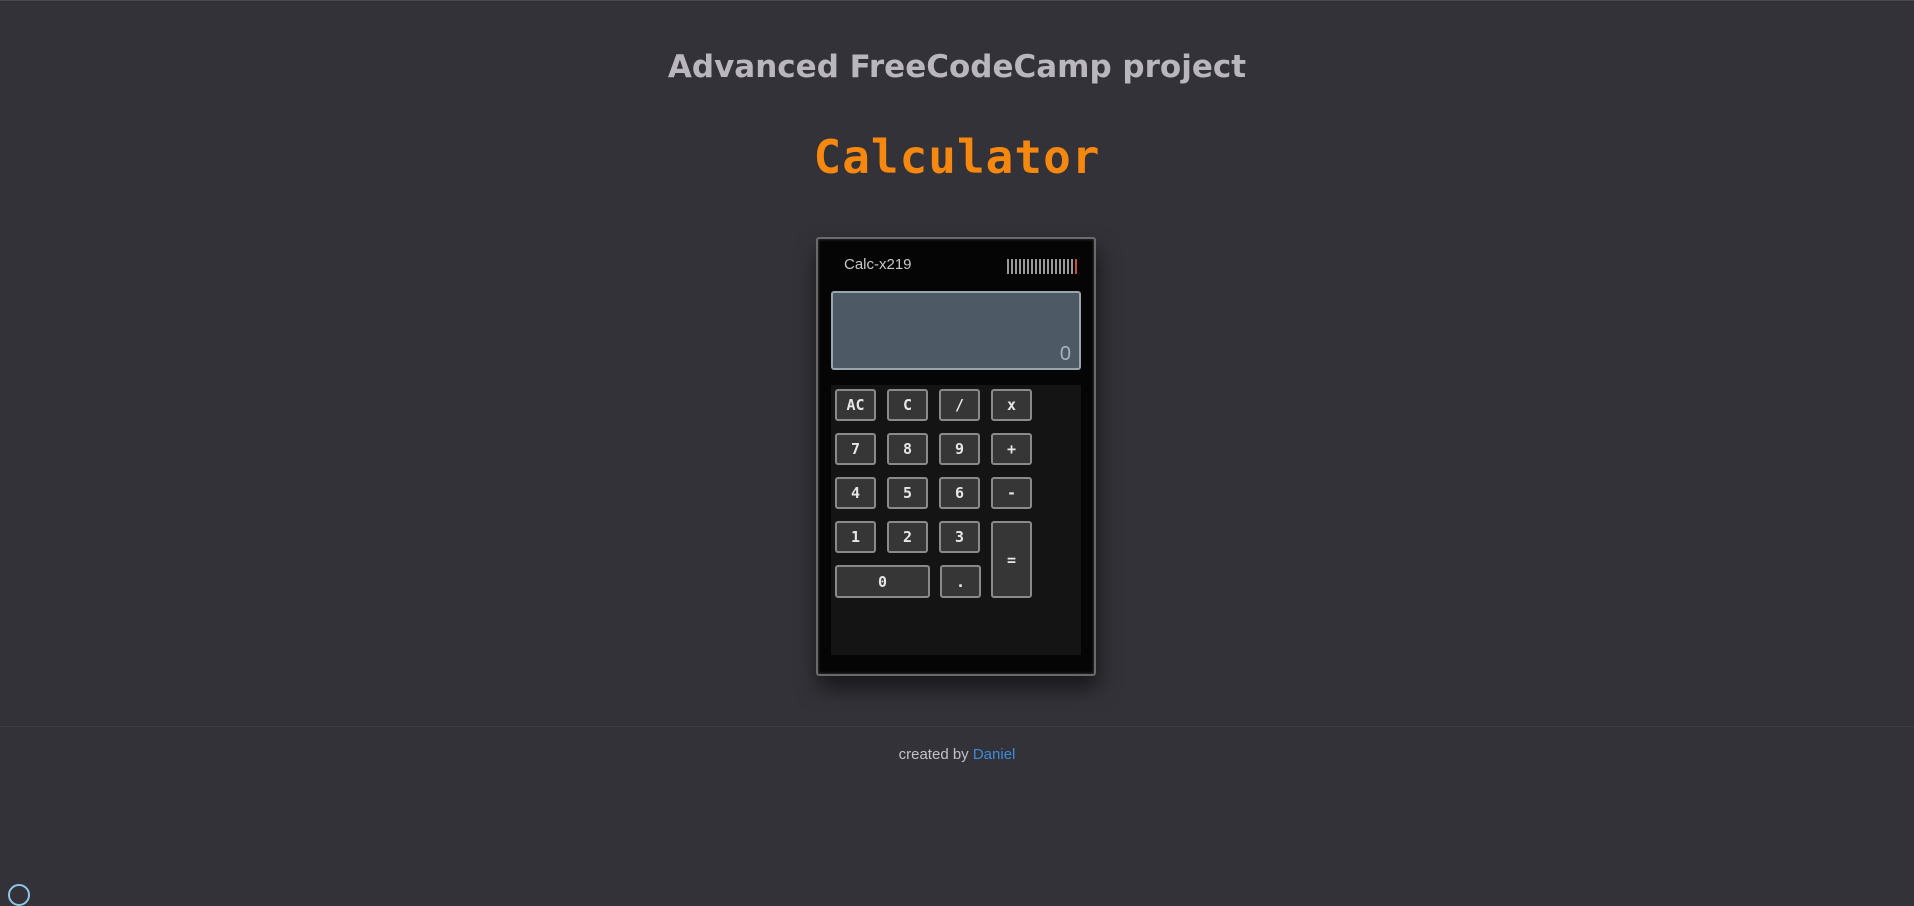 The height and width of the screenshot is (906, 1914). I want to click on plus-button: +, so click(1011, 449).